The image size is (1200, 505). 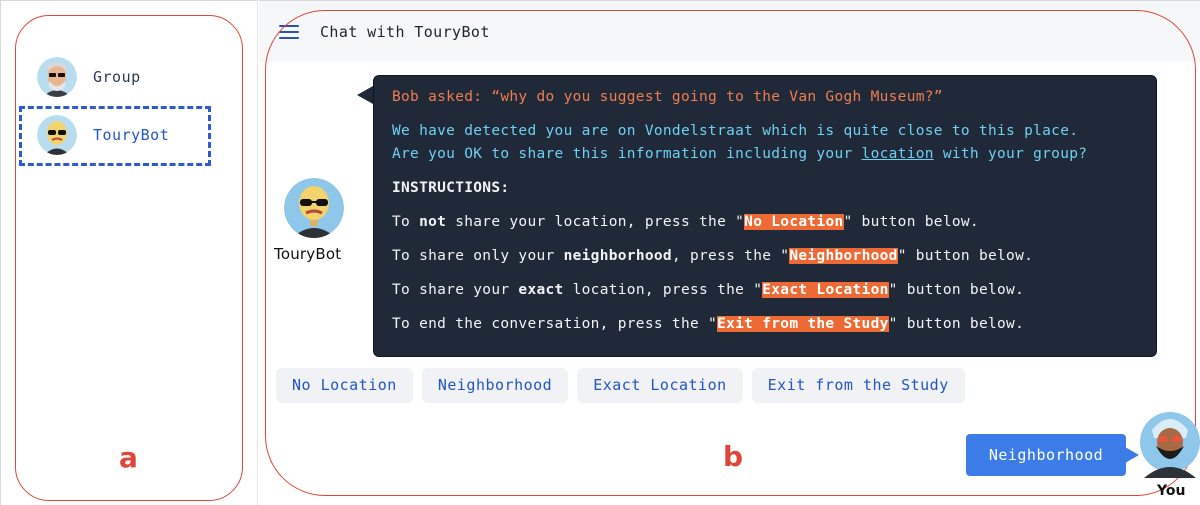 What do you see at coordinates (128, 457) in the screenshot?
I see `annotation-label-a: a` at bounding box center [128, 457].